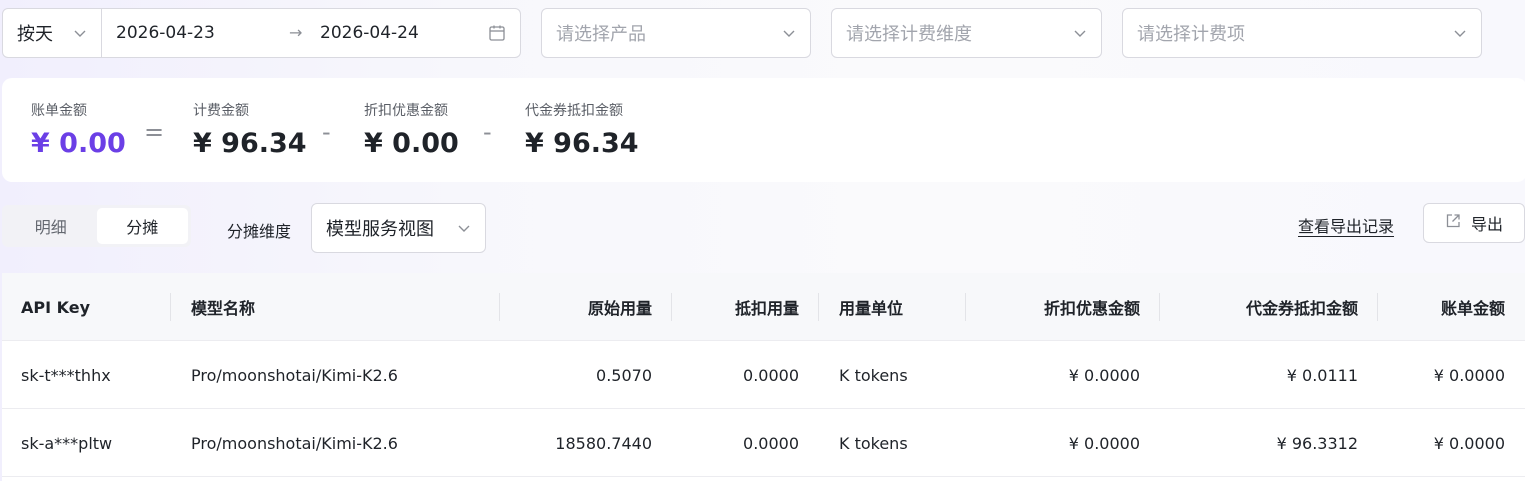 This screenshot has height=481, width=1525. Describe the element at coordinates (1302, 33) in the screenshot. I see `billing-item-select: 请选择计费项` at that location.